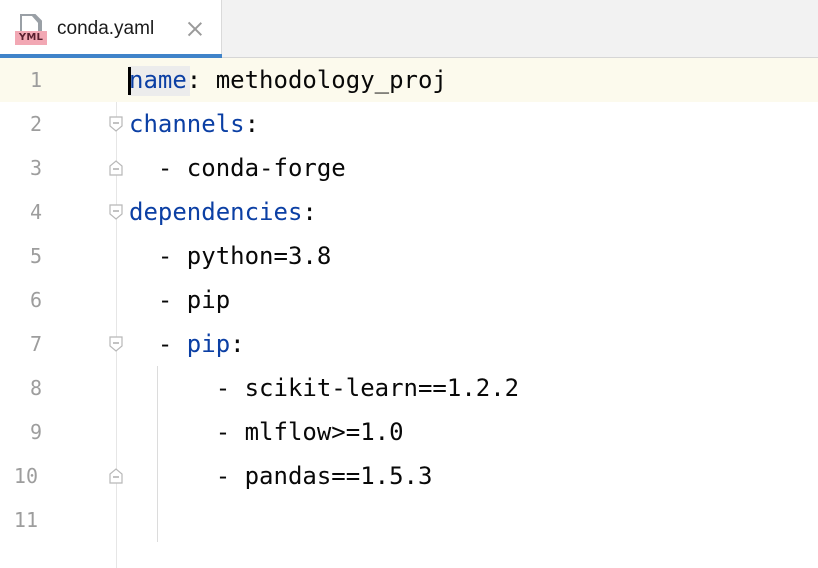  Describe the element at coordinates (25, 476) in the screenshot. I see `line-number: 10` at that location.